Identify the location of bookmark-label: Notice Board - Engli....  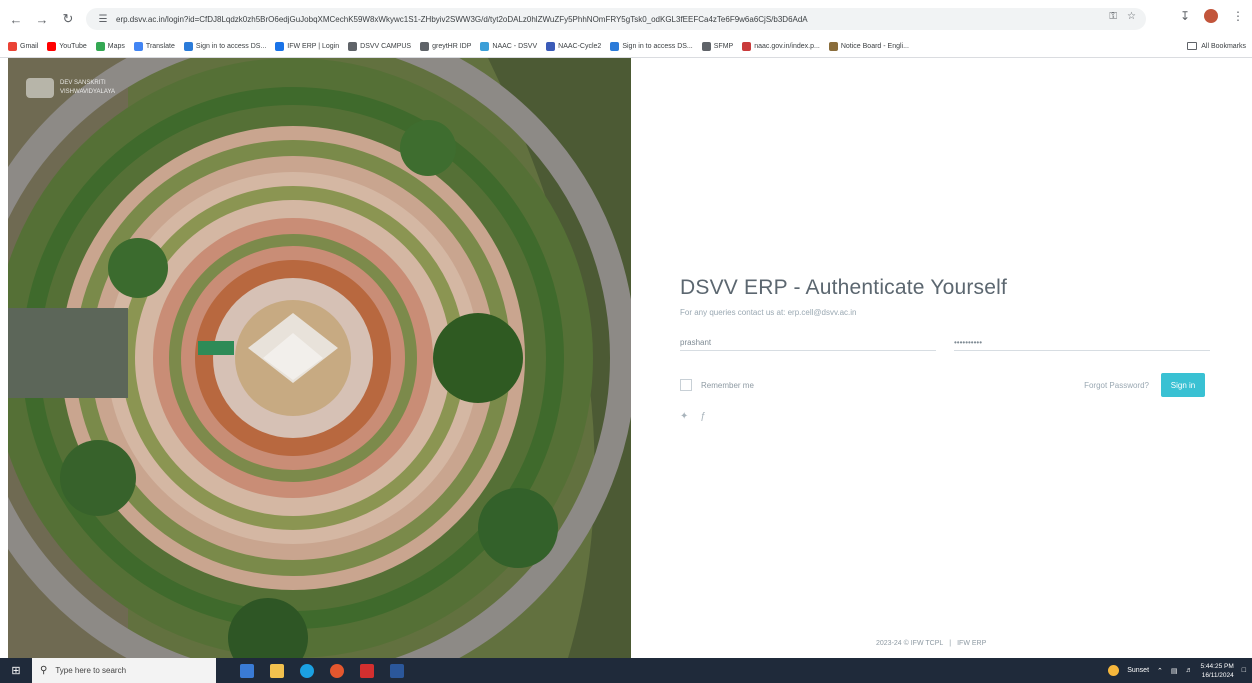
(874, 46).